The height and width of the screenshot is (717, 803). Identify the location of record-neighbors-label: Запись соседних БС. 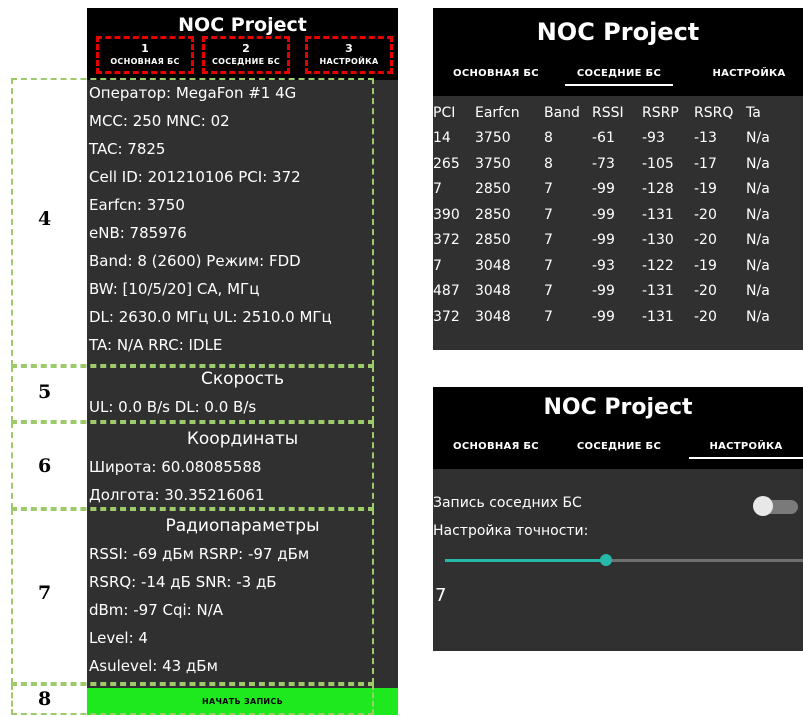
(507, 503).